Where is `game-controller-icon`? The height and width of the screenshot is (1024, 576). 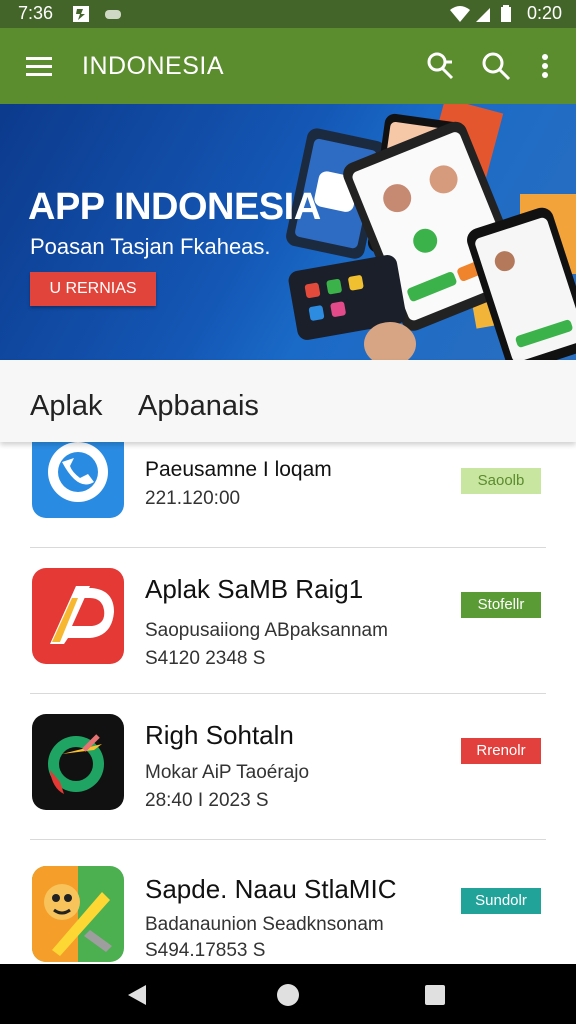
game-controller-icon is located at coordinates (113, 14).